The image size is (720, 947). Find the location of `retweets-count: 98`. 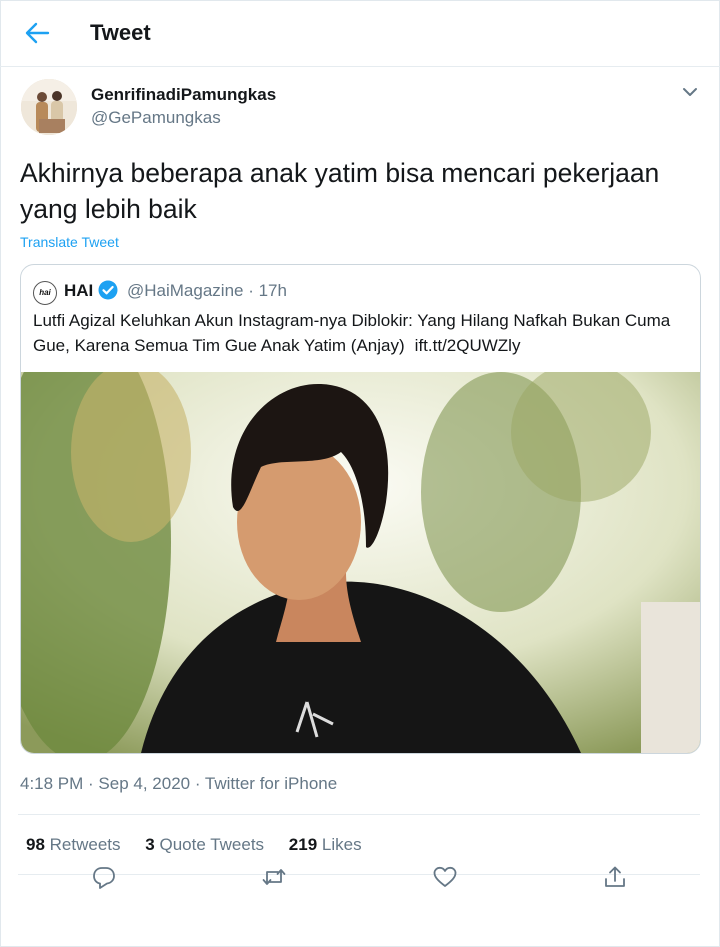

retweets-count: 98 is located at coordinates (35, 844).